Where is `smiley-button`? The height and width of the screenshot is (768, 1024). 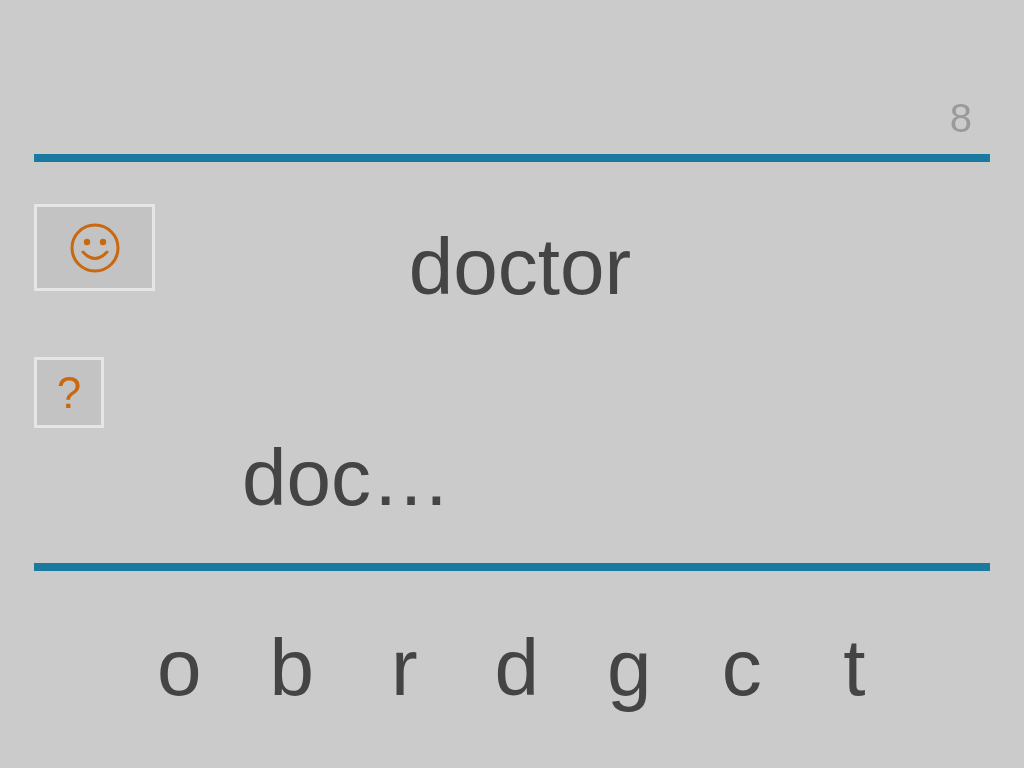
smiley-button is located at coordinates (94, 247).